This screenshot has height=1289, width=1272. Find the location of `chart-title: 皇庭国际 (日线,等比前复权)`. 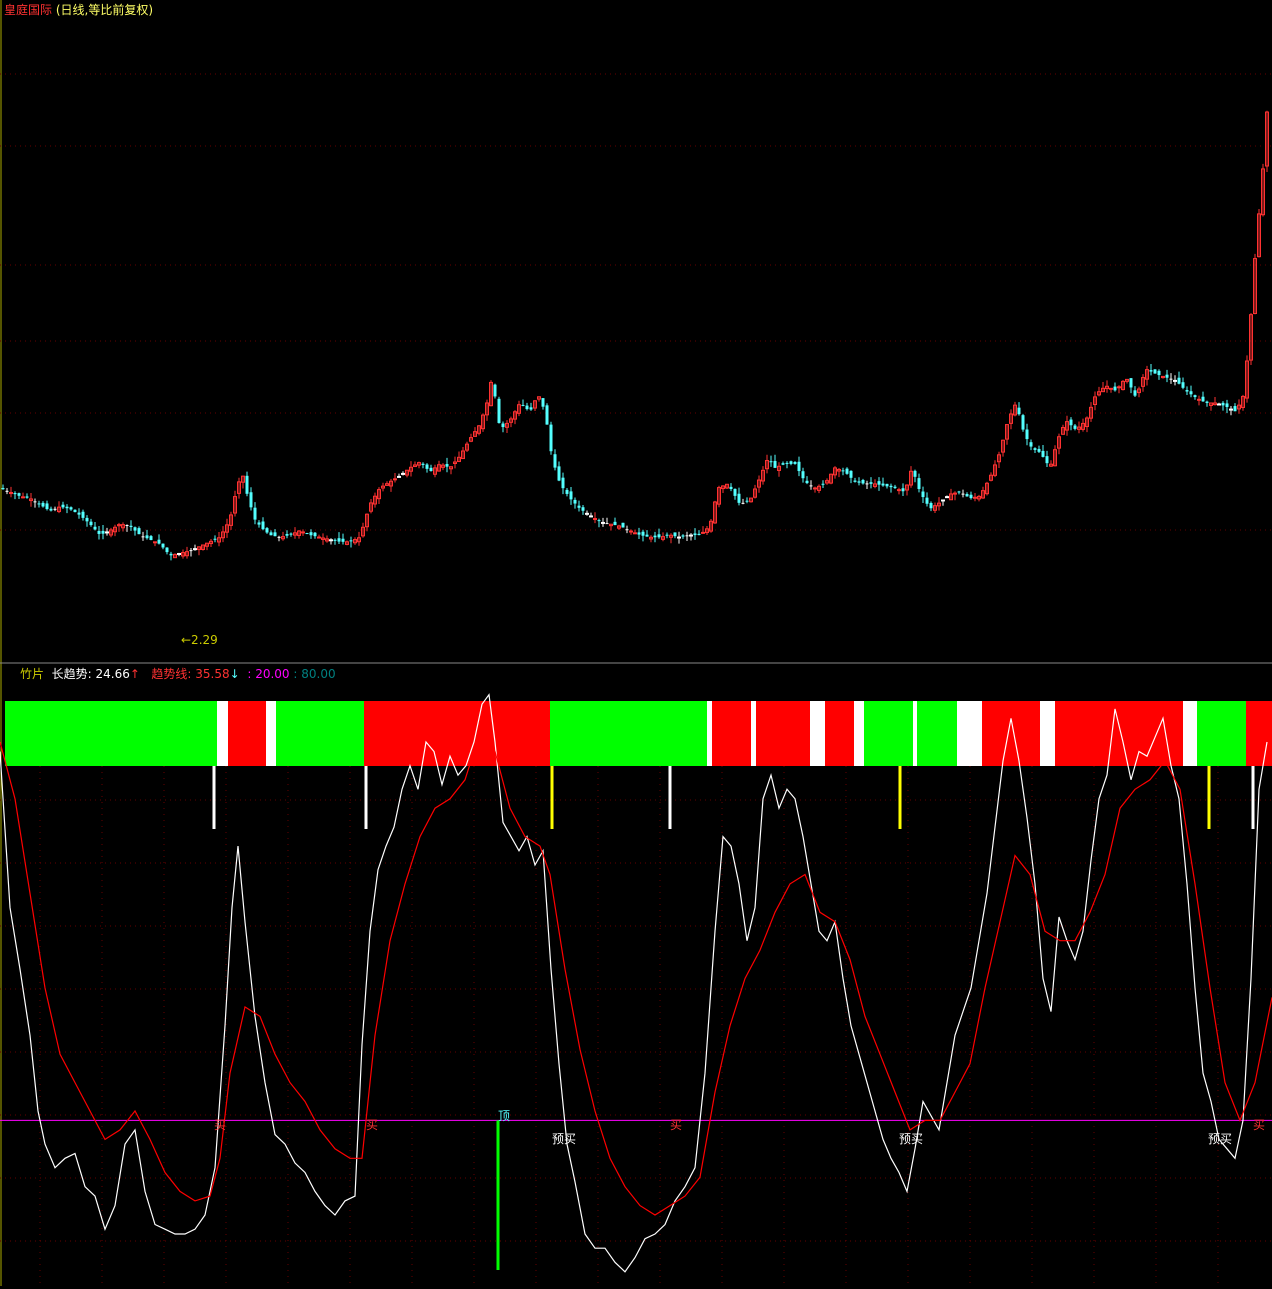

chart-title: 皇庭国际 (日线,等比前复权) is located at coordinates (78, 10).